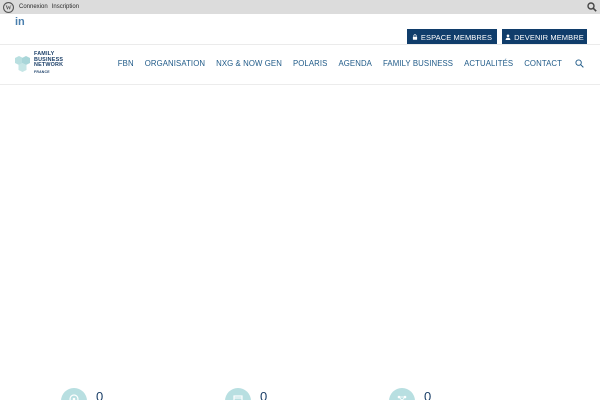  What do you see at coordinates (249, 63) in the screenshot?
I see `nav-item-nxg-now-gen: NXG & NOW GEN` at bounding box center [249, 63].